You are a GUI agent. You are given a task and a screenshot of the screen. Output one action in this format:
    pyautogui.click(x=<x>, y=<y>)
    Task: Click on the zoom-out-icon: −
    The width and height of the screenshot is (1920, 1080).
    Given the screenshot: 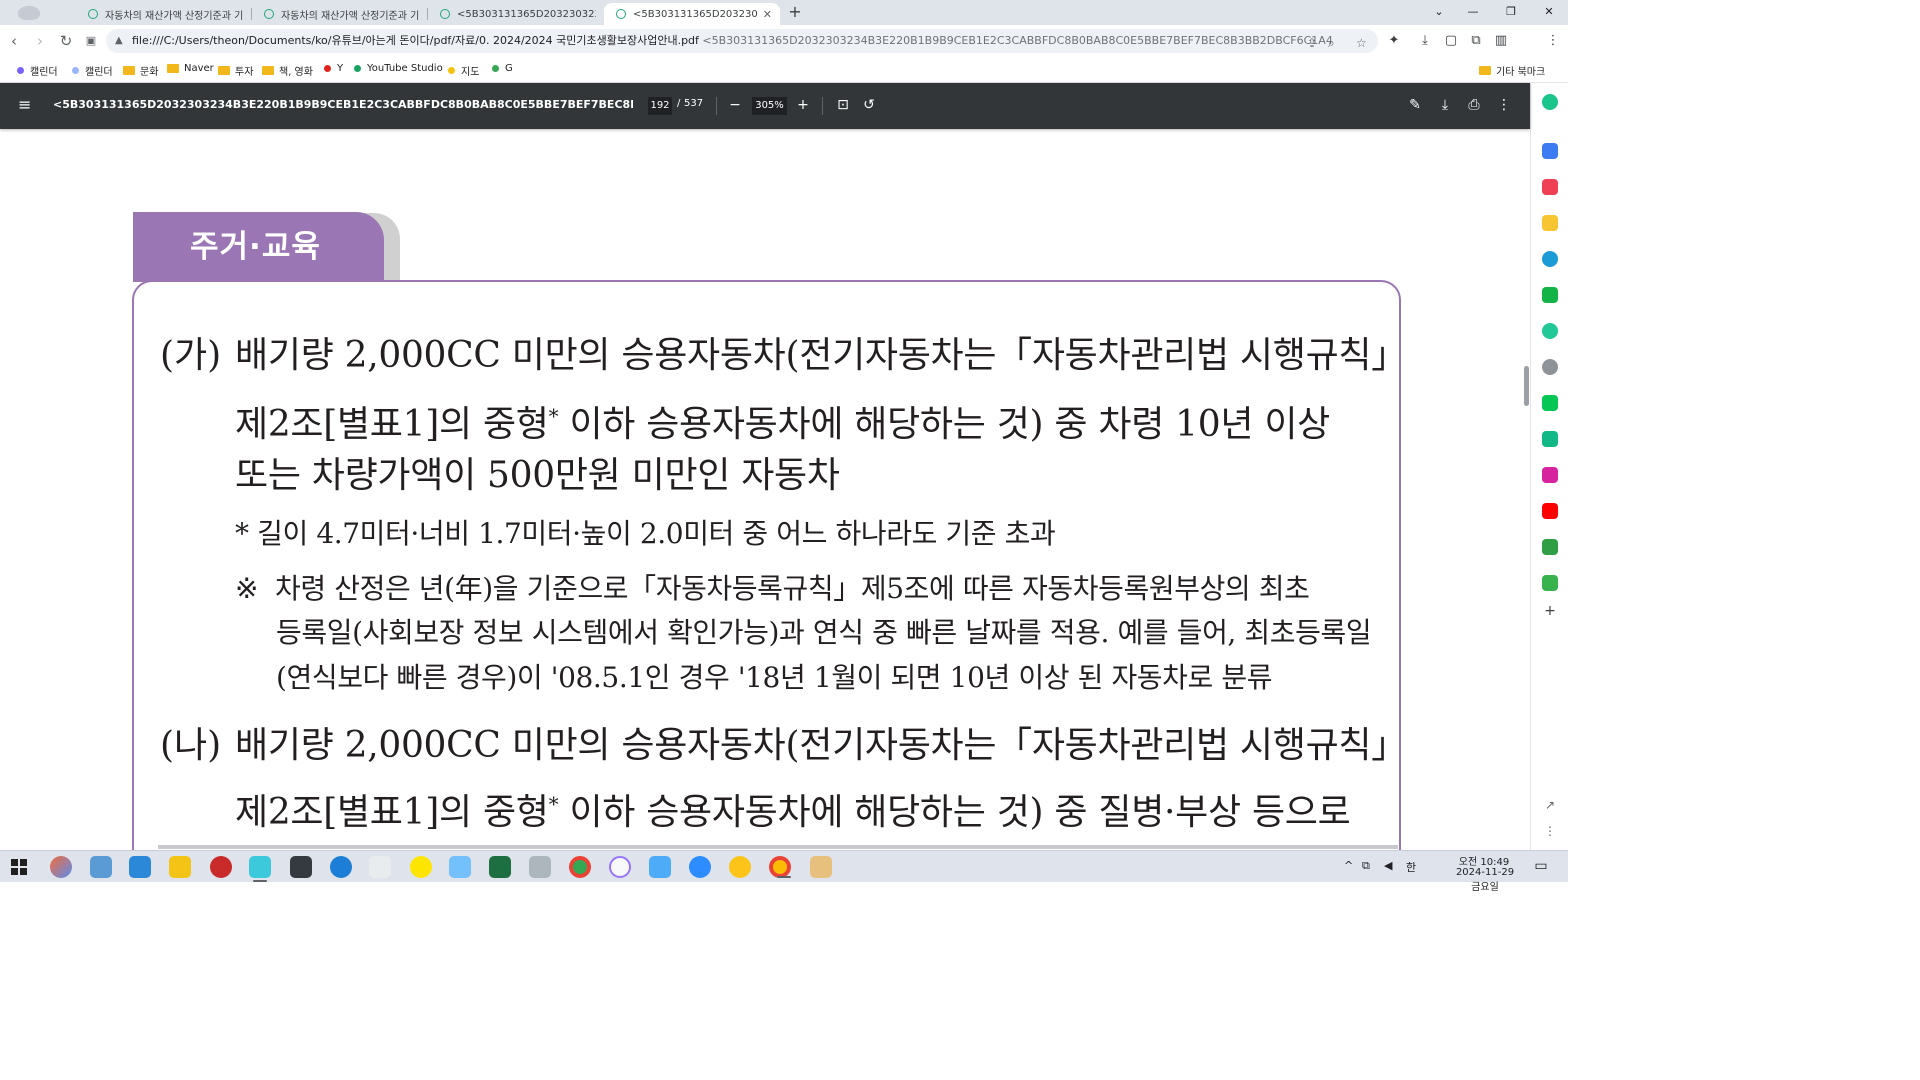 What is the action you would take?
    pyautogui.click(x=735, y=105)
    